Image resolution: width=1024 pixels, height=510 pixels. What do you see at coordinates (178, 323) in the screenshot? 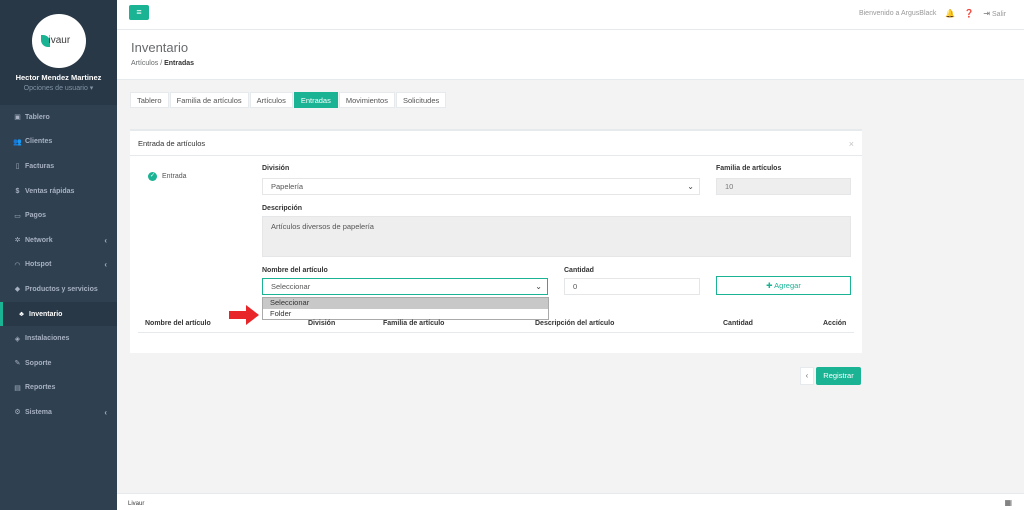
I see `th-article-name: Nombre del artículo` at bounding box center [178, 323].